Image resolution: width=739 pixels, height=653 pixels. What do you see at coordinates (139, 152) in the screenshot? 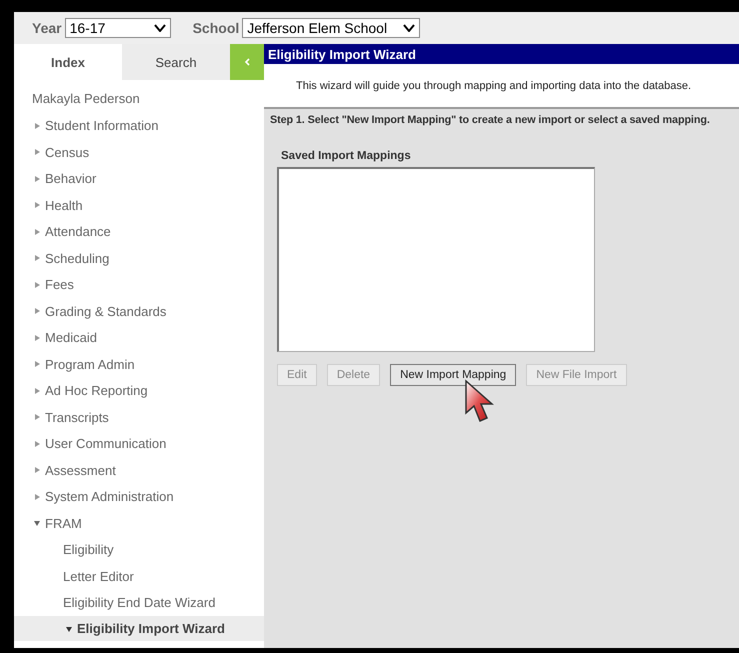
I see `tree-item: Census` at bounding box center [139, 152].